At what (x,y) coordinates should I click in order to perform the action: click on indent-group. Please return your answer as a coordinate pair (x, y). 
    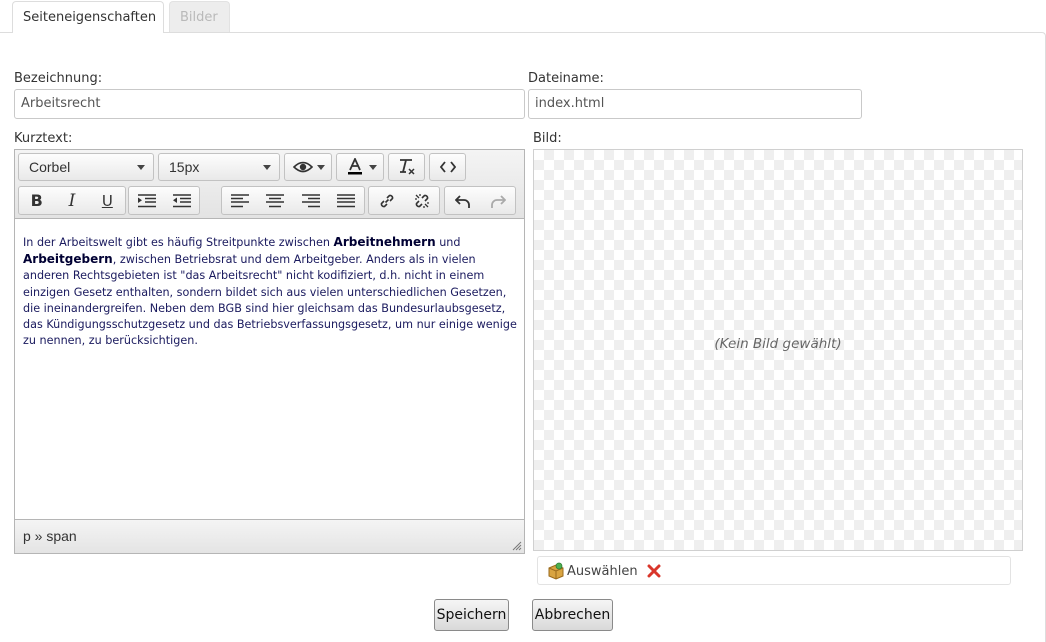
    Looking at the image, I should click on (164, 200).